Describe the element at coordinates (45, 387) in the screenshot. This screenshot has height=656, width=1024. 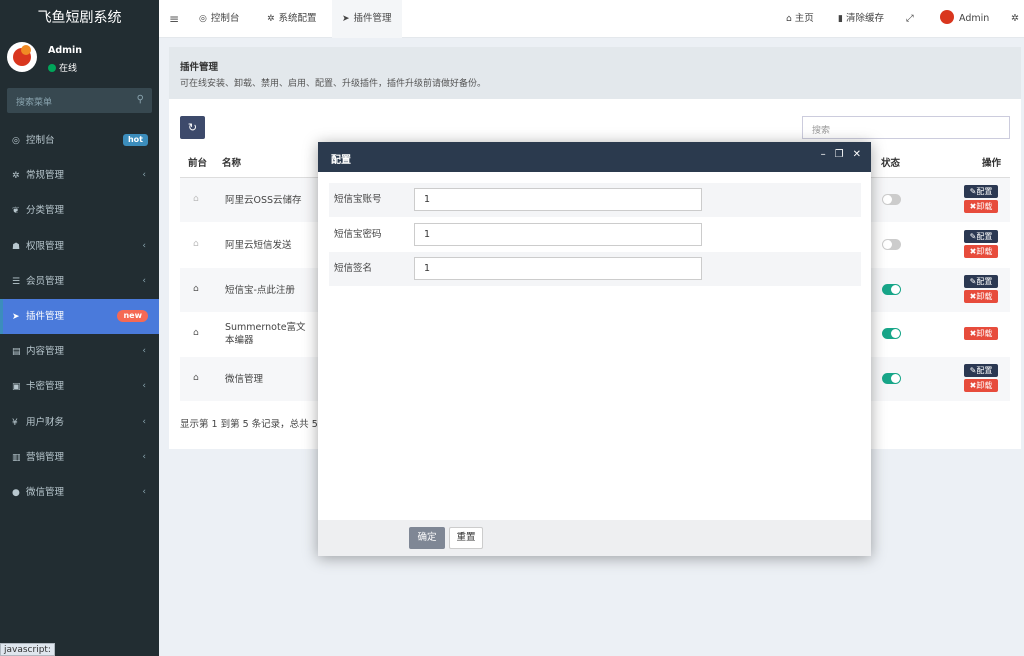
I see `sidebar-item-label: 卡密管理` at that location.